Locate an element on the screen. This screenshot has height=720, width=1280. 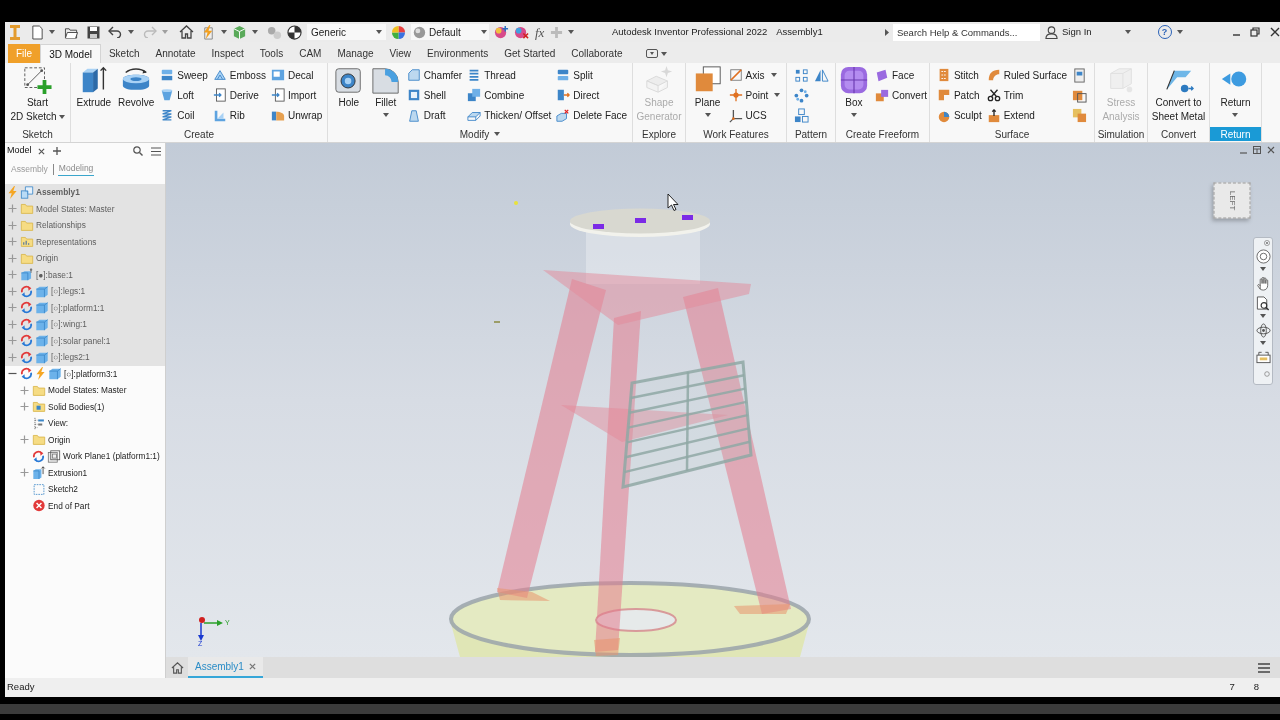
orbit-icon is located at coordinates (1263, 330).